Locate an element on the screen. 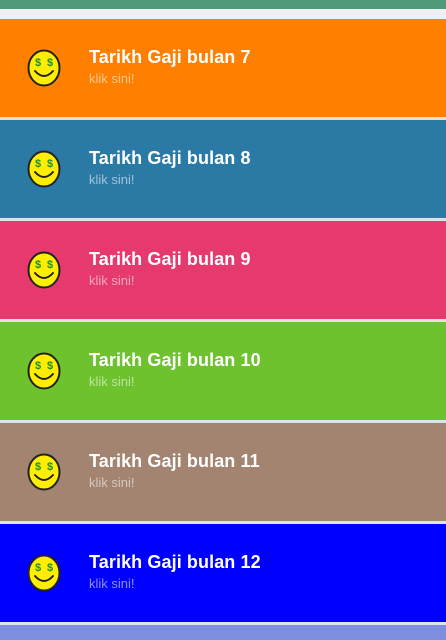 This screenshot has width=446, height=640. next-list-item-partial is located at coordinates (223, 632).